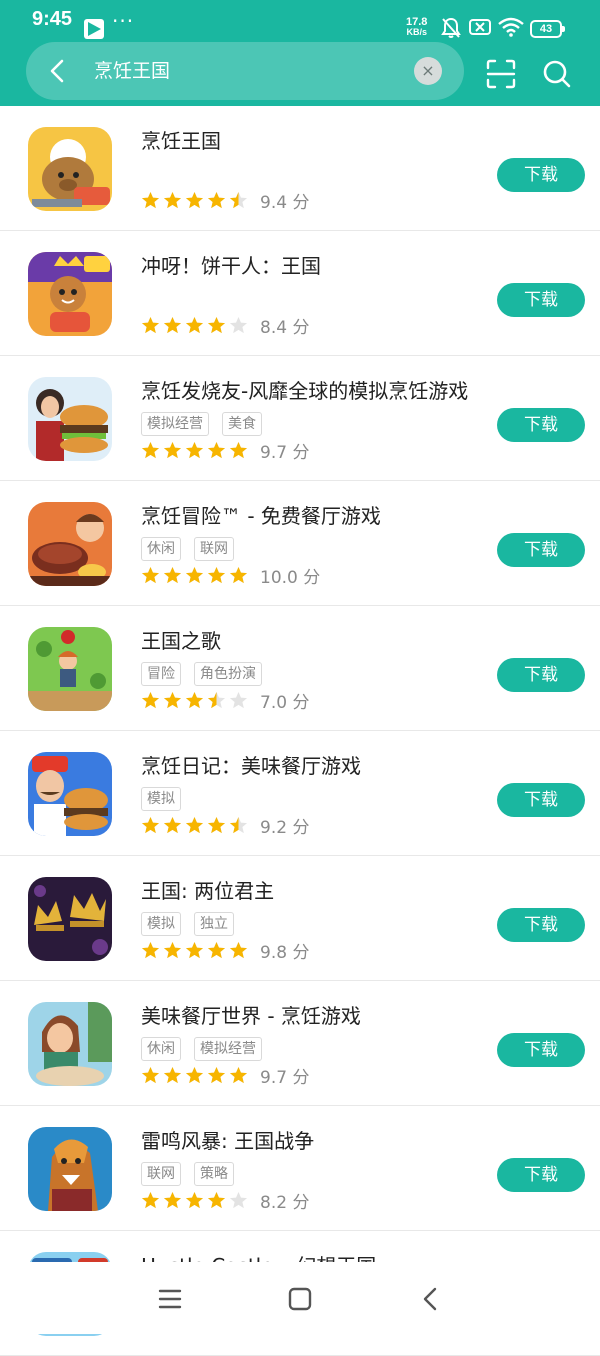 The width and height of the screenshot is (600, 1356). What do you see at coordinates (300, 793) in the screenshot?
I see `app-list-item: 烹饪日记：美味餐厅游戏 模拟 9.2 分 下载` at bounding box center [300, 793].